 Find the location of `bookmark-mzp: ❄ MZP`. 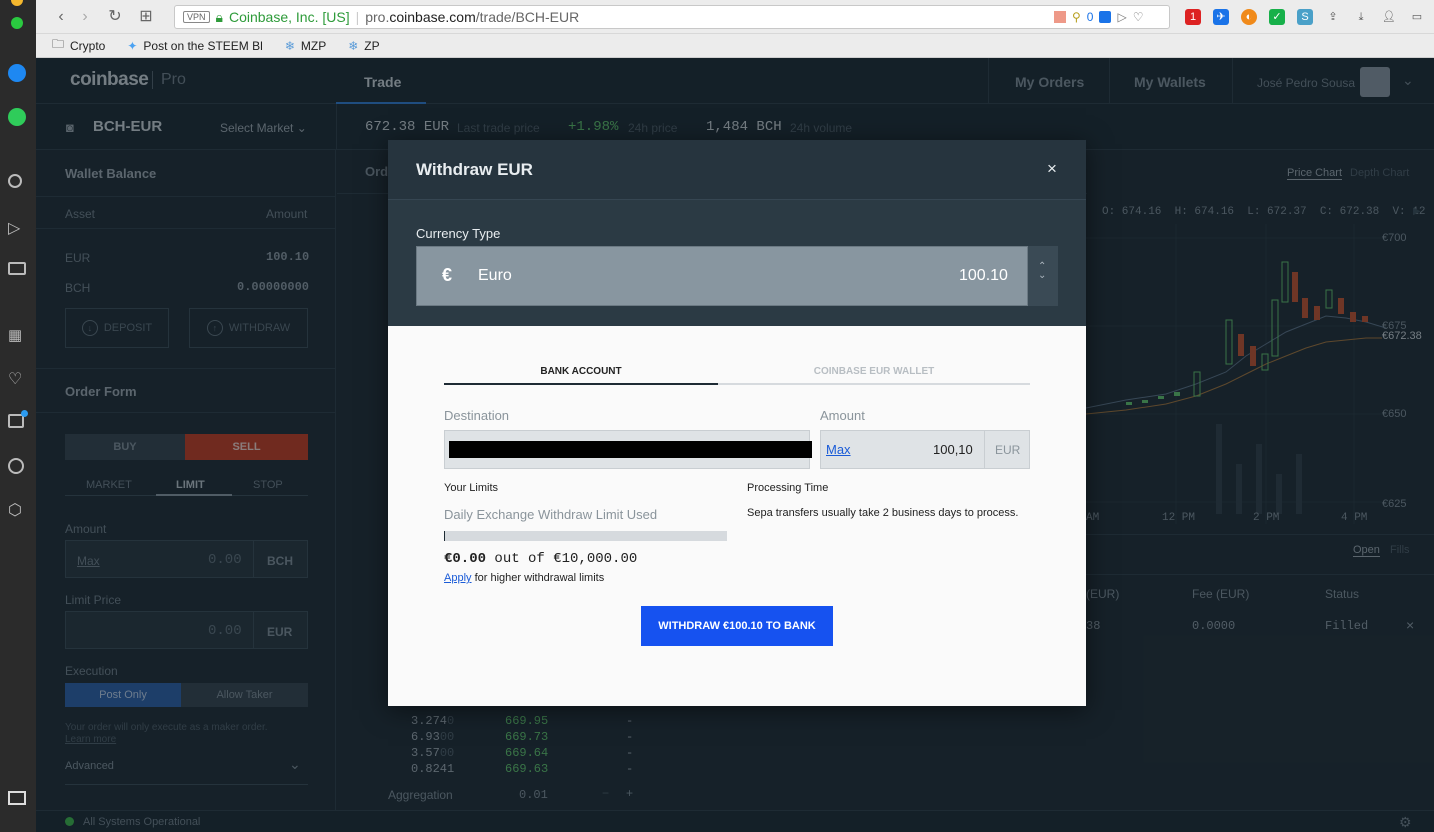

bookmark-mzp: ❄ MZP is located at coordinates (305, 46).